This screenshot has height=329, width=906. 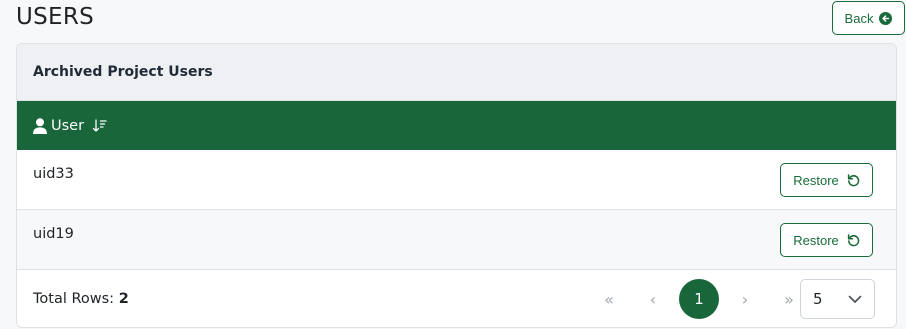 What do you see at coordinates (837, 299) in the screenshot?
I see `page-size-select: 5` at bounding box center [837, 299].